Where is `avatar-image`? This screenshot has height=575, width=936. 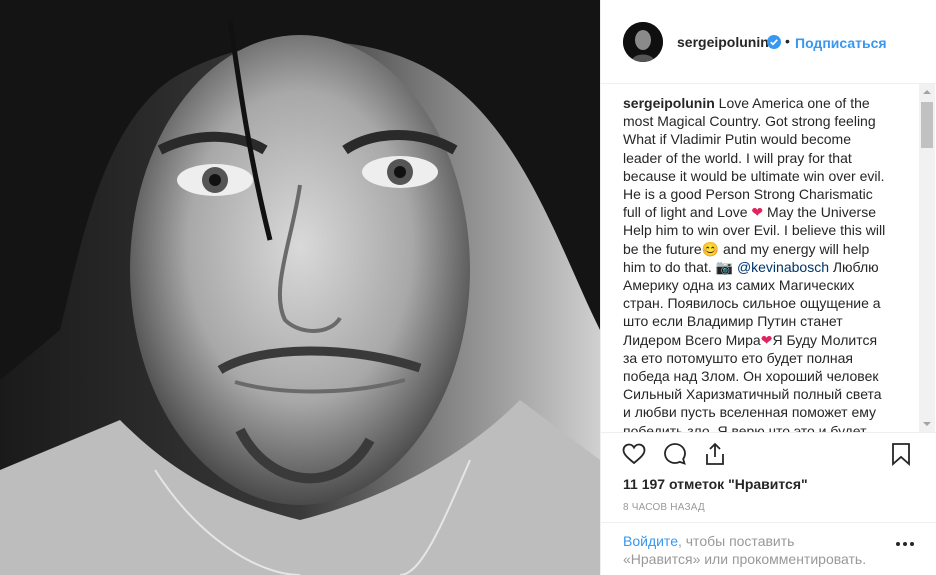 avatar-image is located at coordinates (643, 42).